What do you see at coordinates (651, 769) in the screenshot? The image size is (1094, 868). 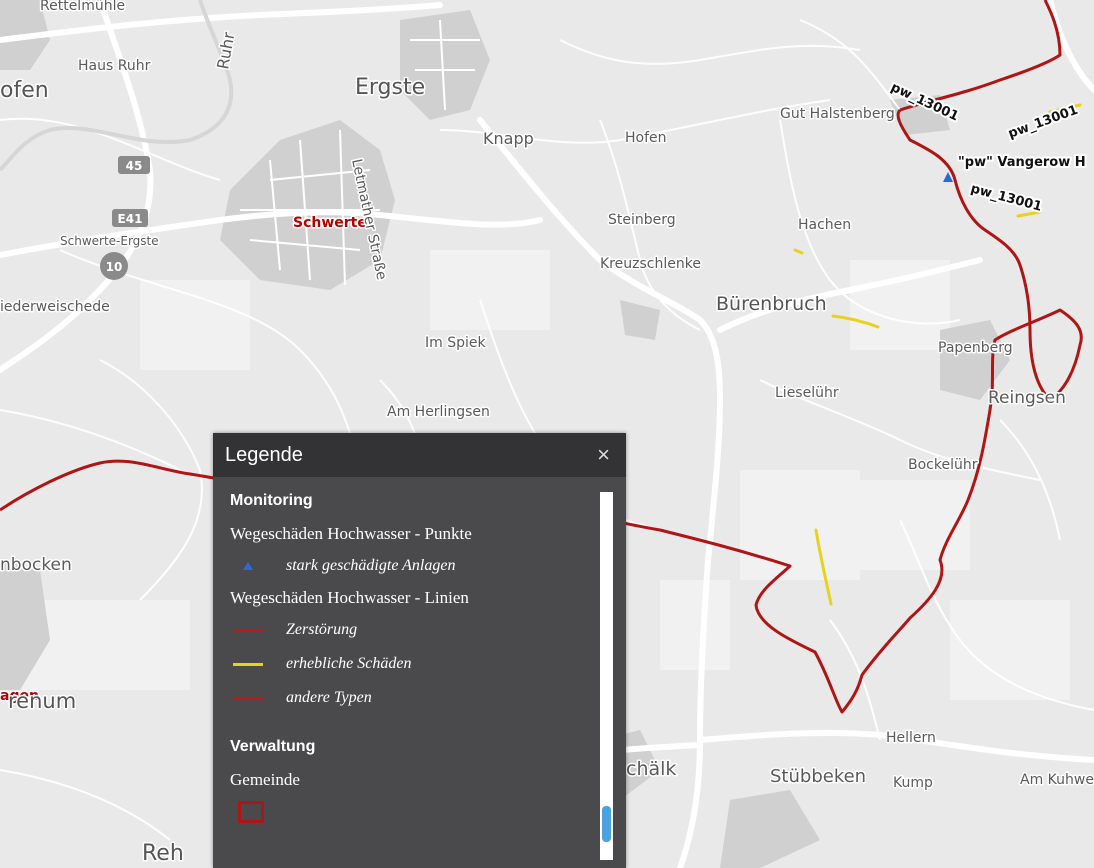 I see `label-chaelk: chälk` at bounding box center [651, 769].